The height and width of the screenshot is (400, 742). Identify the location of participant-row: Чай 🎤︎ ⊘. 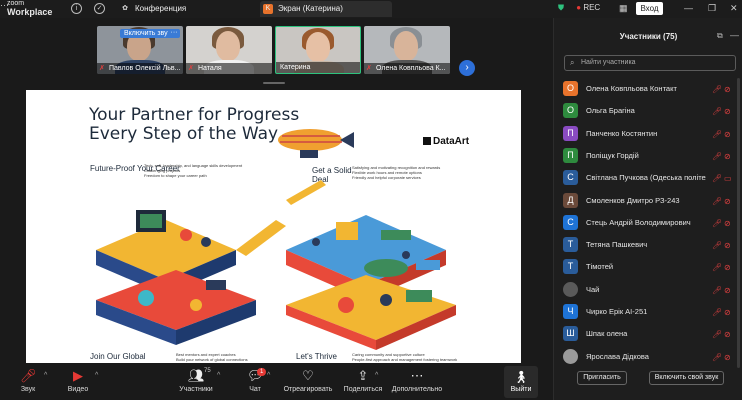
(644, 290).